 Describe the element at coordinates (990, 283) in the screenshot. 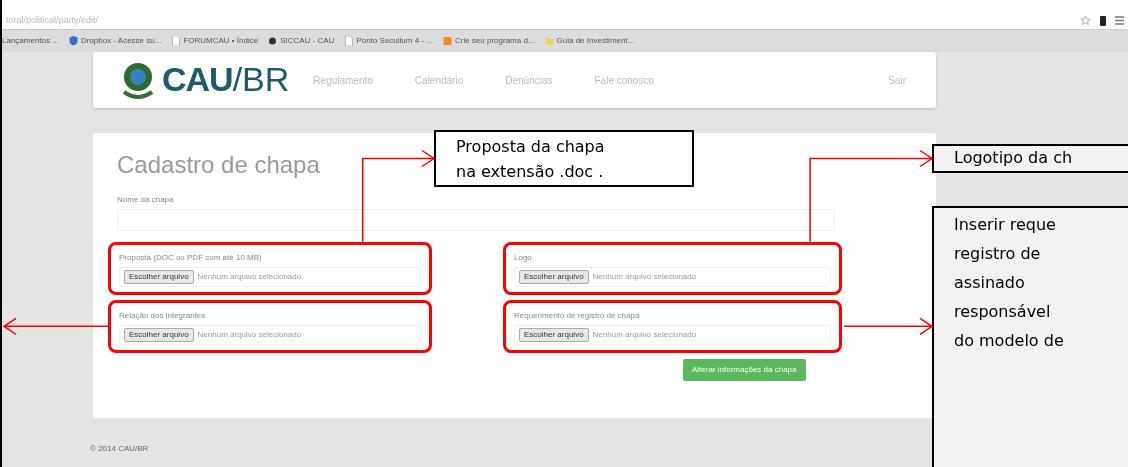

I see `callout-text: assinado` at that location.